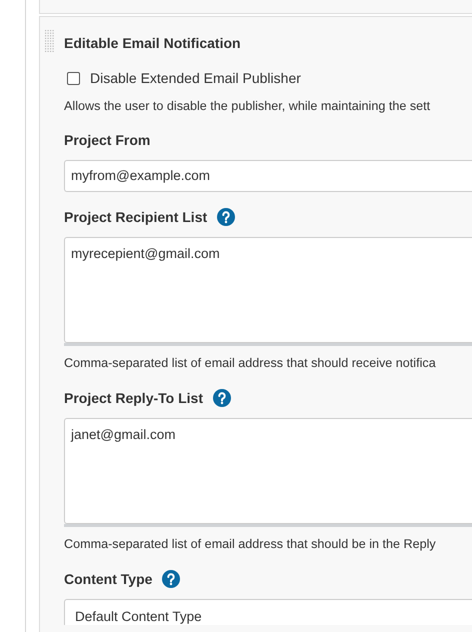 This screenshot has width=472, height=632. What do you see at coordinates (136, 217) in the screenshot?
I see `field-label: Project Recipient List` at bounding box center [136, 217].